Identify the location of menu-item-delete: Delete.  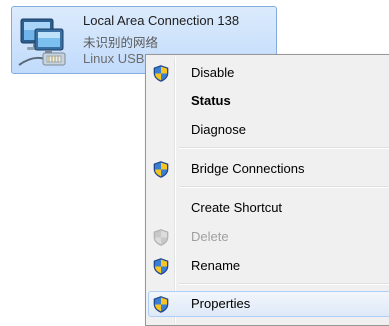
(268, 237).